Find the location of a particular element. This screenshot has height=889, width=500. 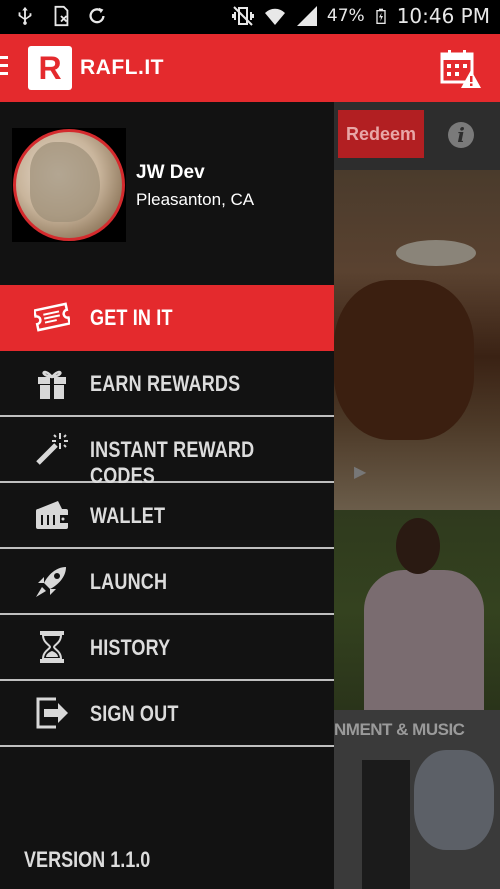

battery-percent: 47% is located at coordinates (345, 16).